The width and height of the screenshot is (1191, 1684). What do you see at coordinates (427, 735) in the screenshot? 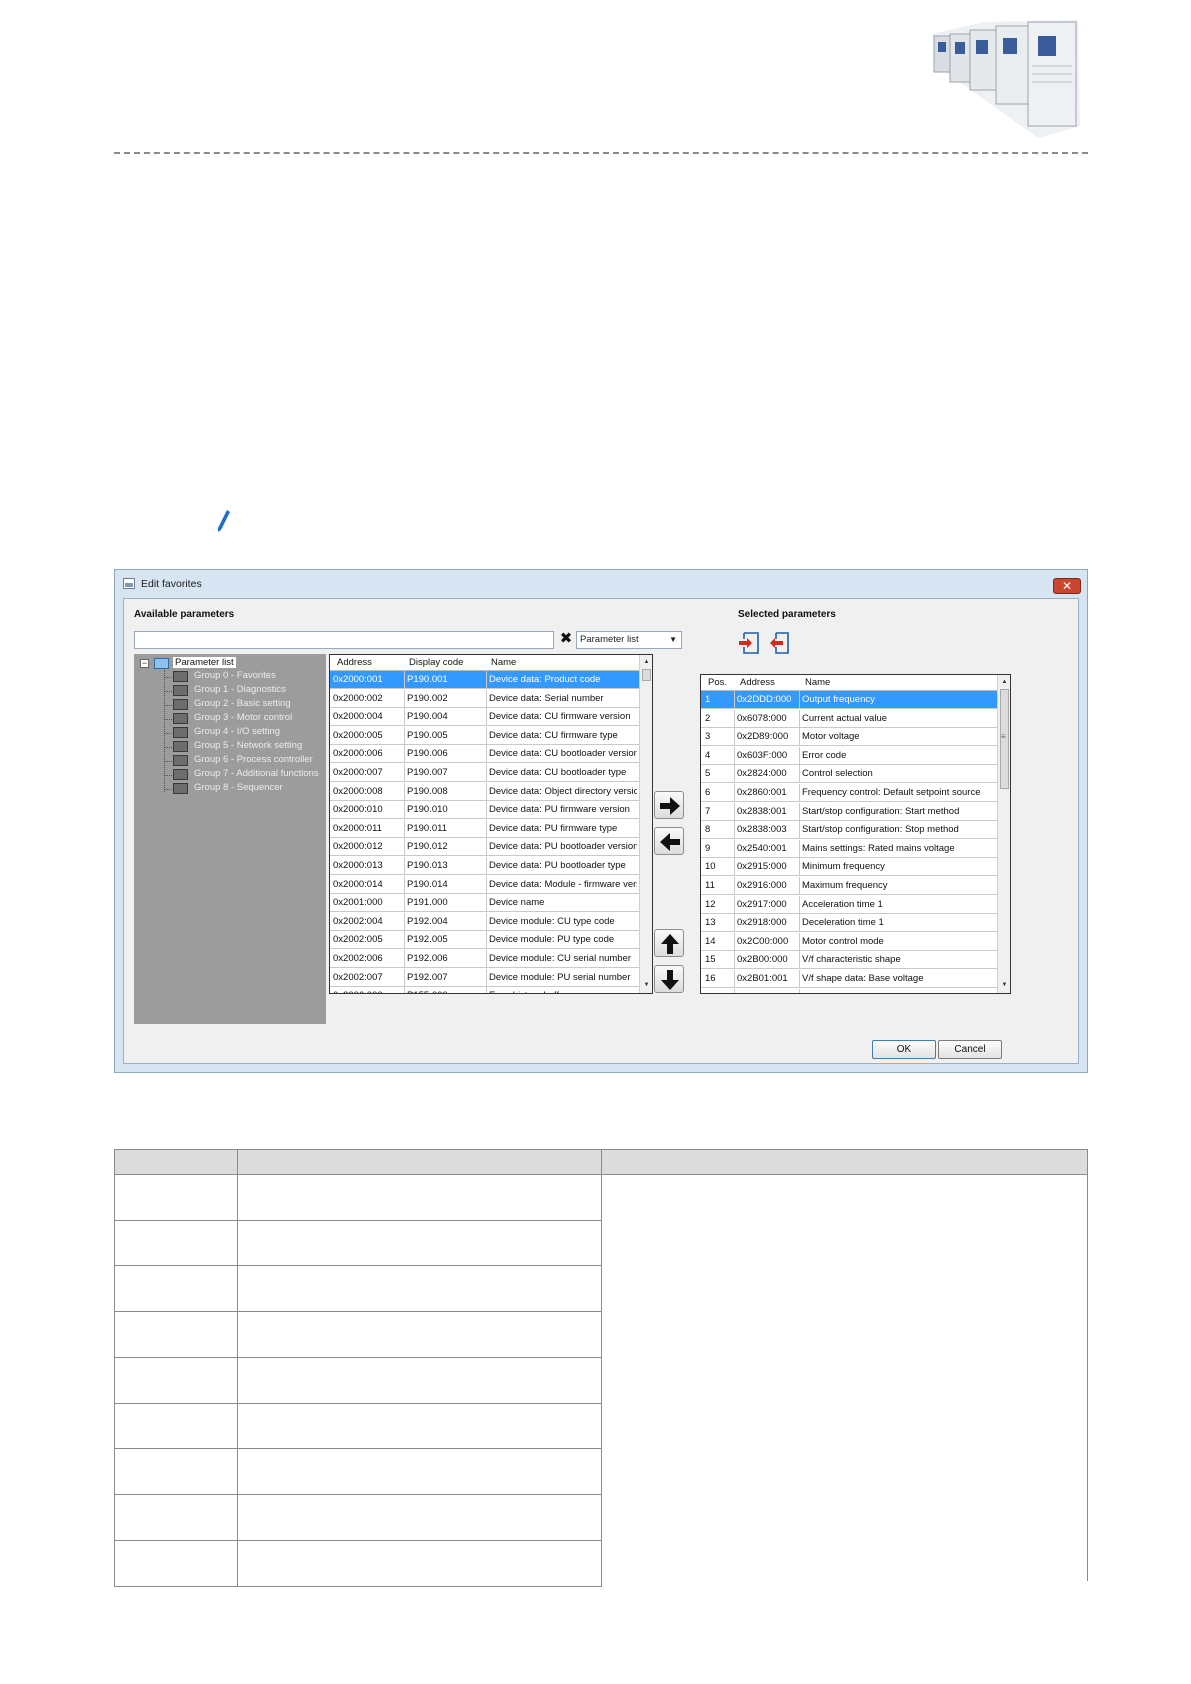
I see `table-cell-display-code: P190.005` at bounding box center [427, 735].